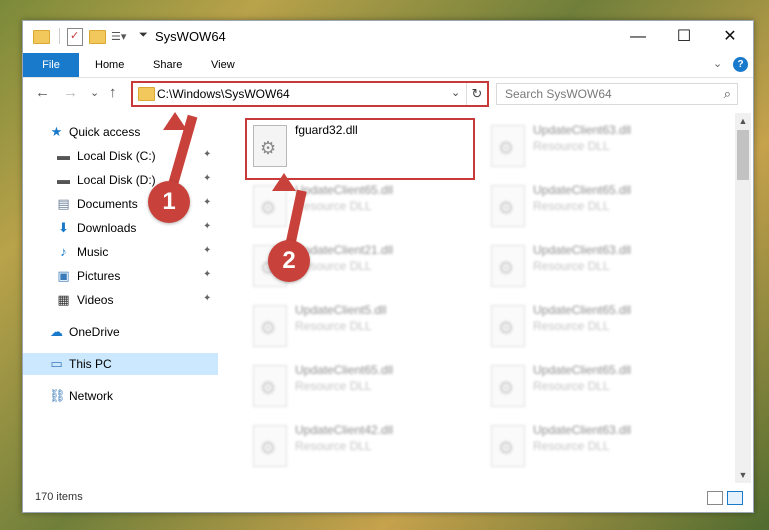  I want to click on title-bar: ✓ ☰▾ ⏷ SysWOW64 — ☐ ✕, so click(388, 37).